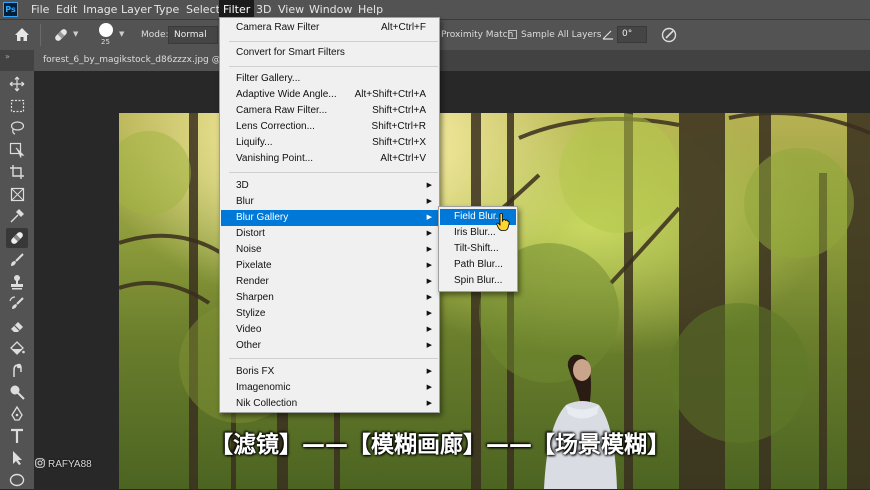 The height and width of the screenshot is (490, 870). I want to click on watermark-text: RAFYA88, so click(70, 464).